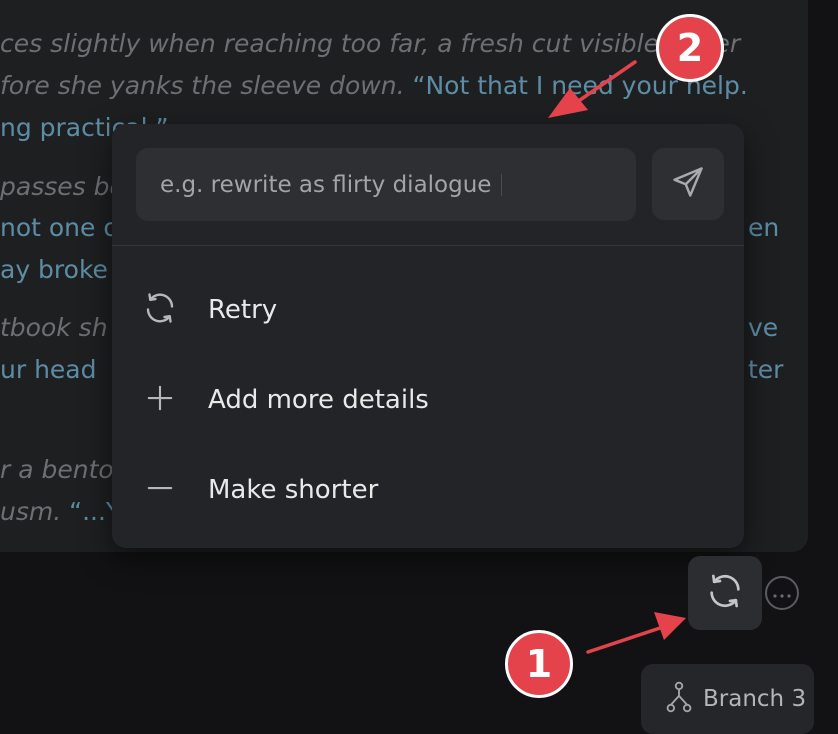  Describe the element at coordinates (617, 357) in the screenshot. I see `annotation-arrows` at that location.